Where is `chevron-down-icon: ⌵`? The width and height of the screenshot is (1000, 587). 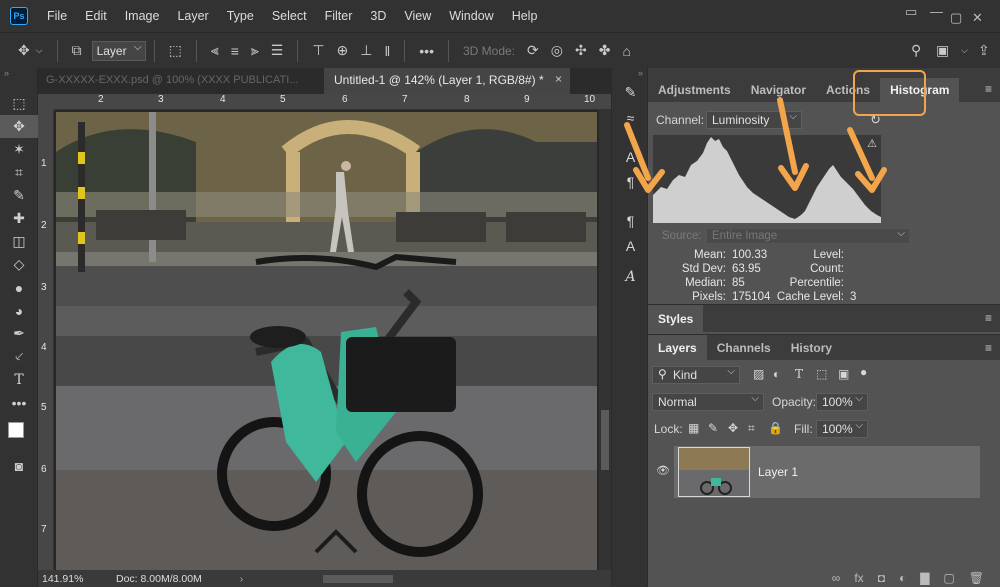 chevron-down-icon: ⌵ is located at coordinates (39, 50).